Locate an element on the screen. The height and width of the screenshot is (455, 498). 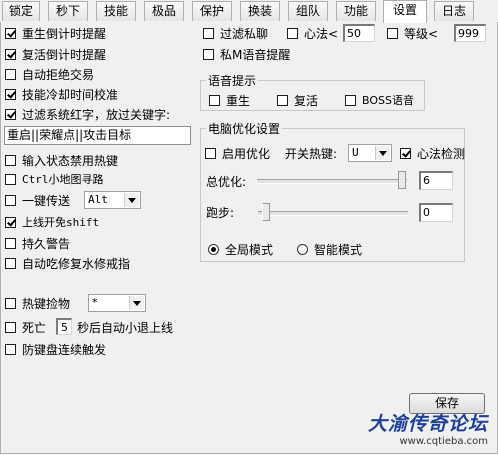
checkbox-label: 启用优化 is located at coordinates (246, 153).